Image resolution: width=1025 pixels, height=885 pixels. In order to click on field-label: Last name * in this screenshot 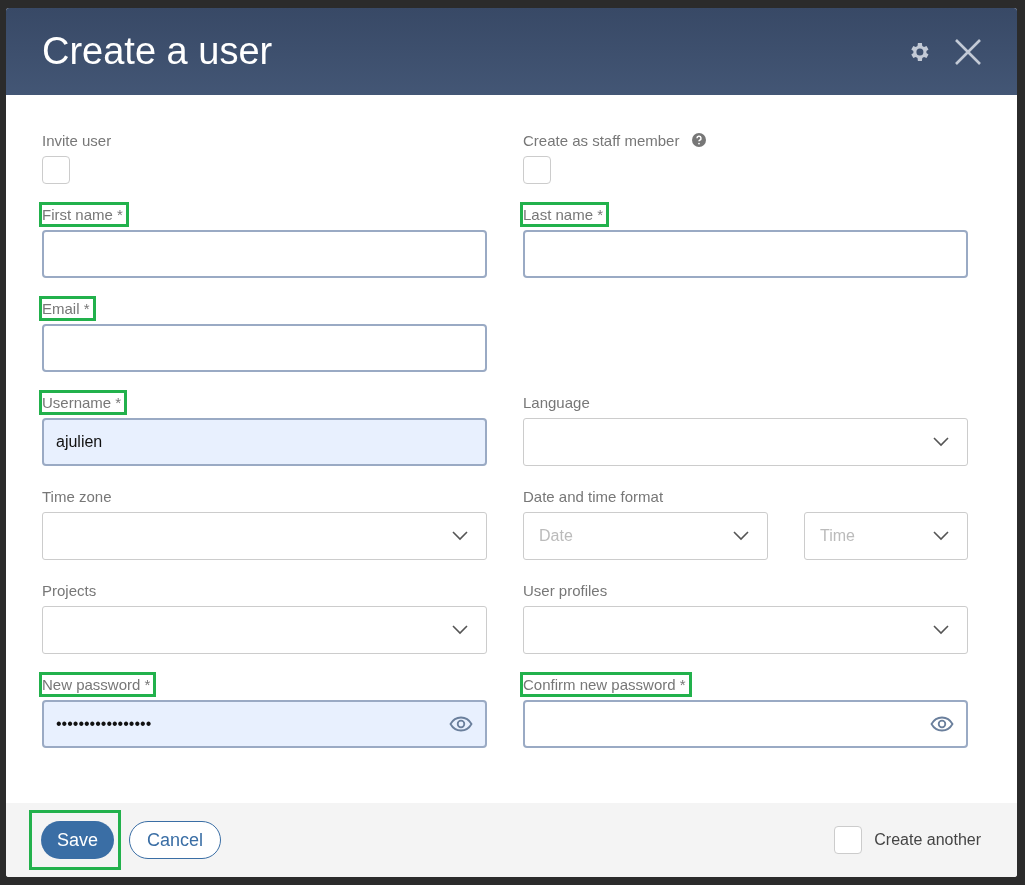, I will do `click(565, 214)`.